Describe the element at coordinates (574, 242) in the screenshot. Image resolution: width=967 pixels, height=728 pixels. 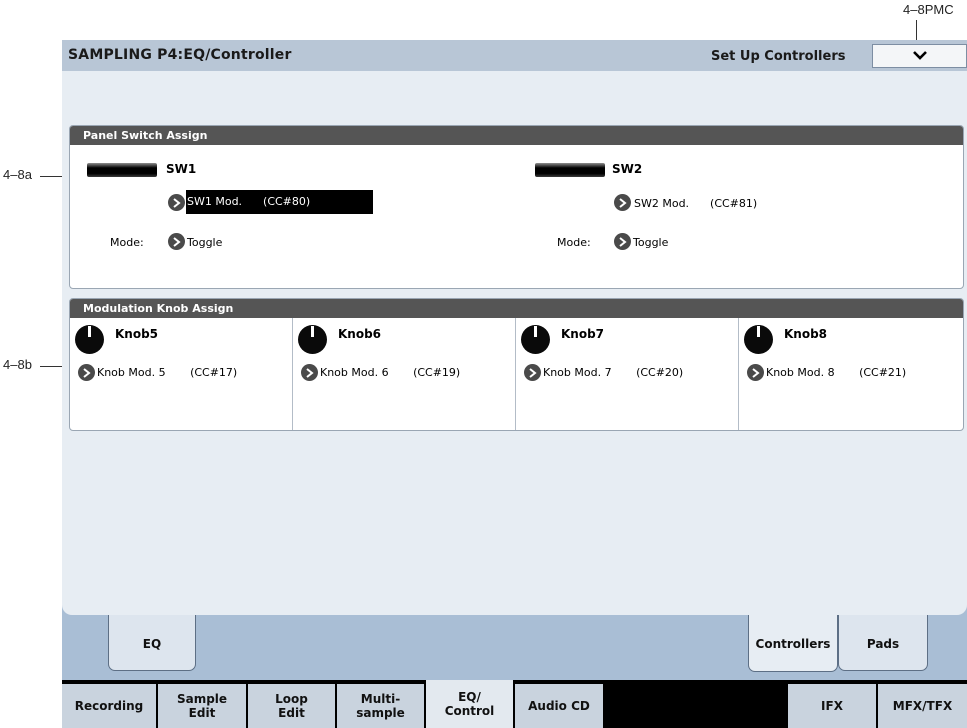
I see `sw2-mode-label: Mode:` at that location.